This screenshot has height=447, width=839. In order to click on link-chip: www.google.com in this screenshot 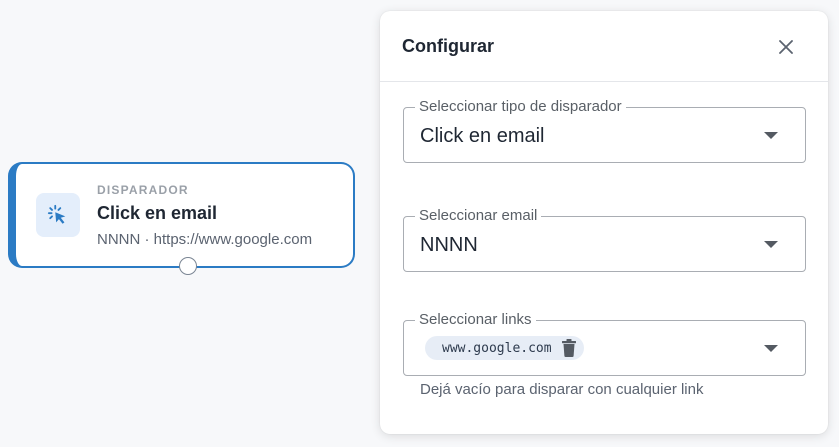, I will do `click(504, 348)`.